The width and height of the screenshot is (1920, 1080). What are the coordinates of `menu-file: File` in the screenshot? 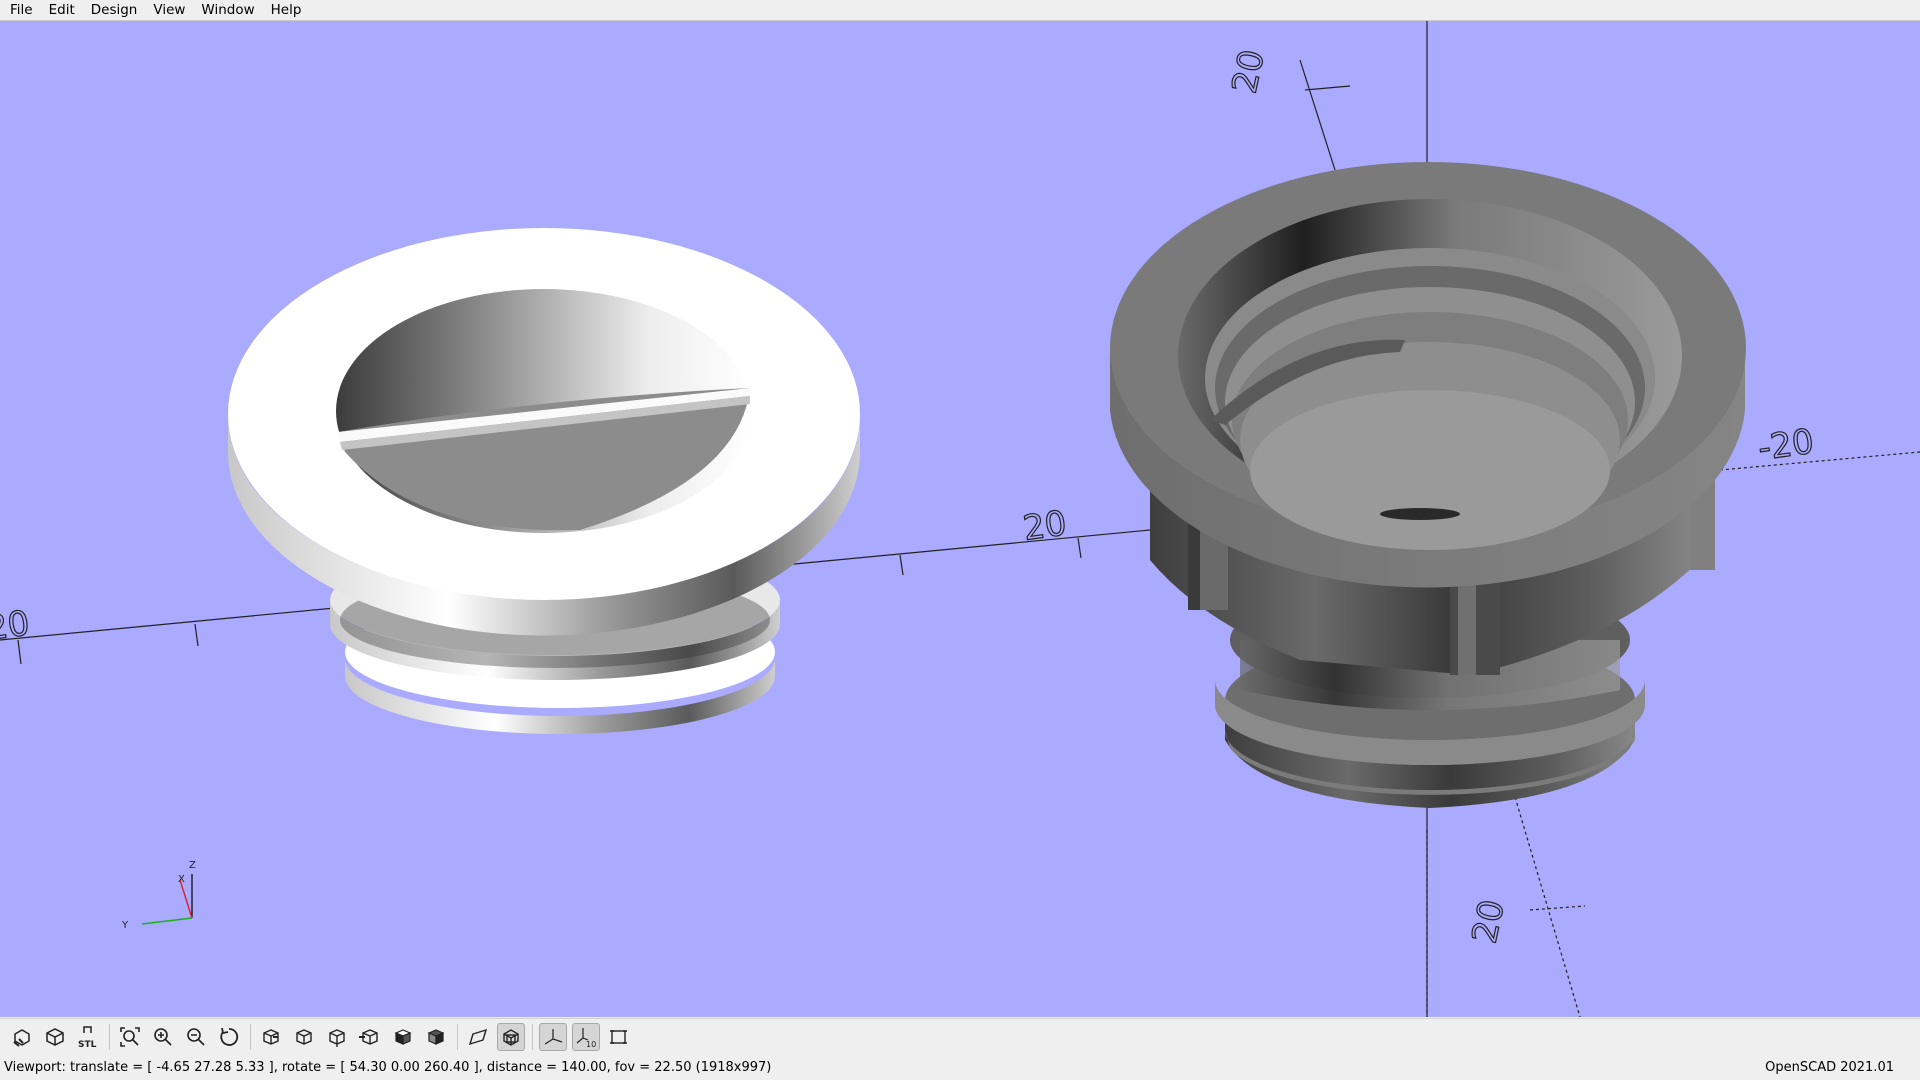 It's located at (20, 10).